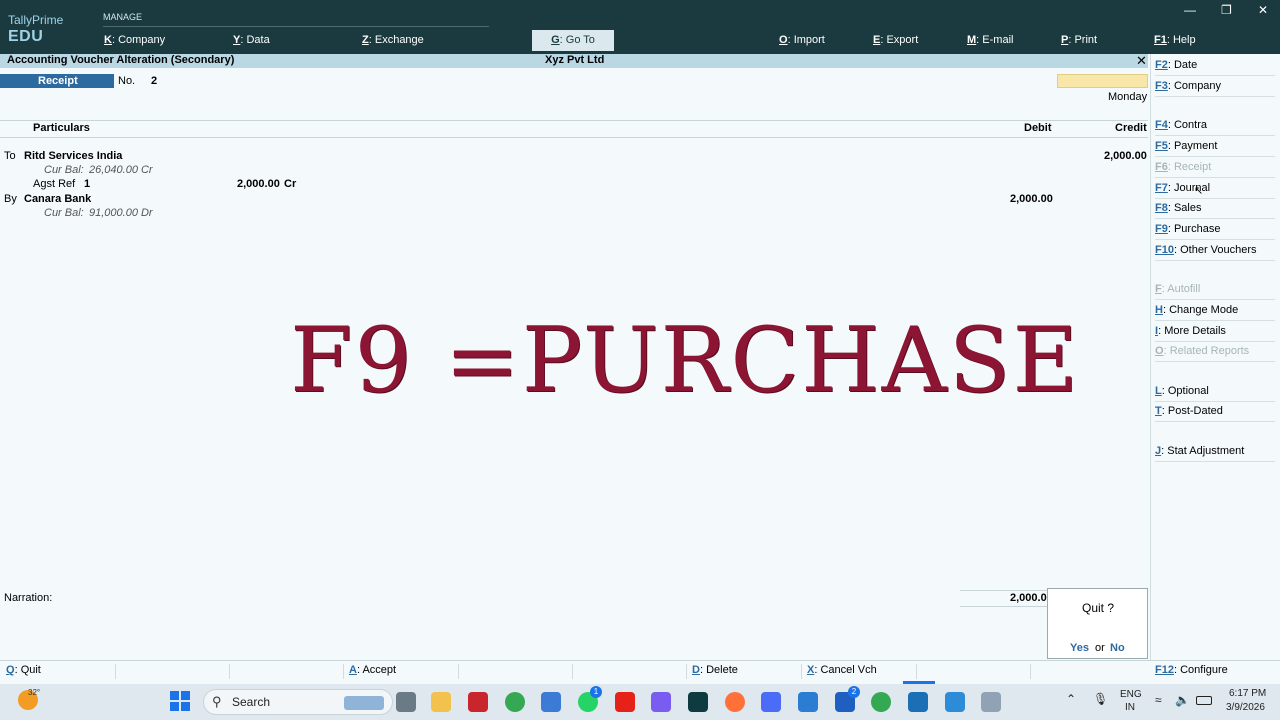 Image resolution: width=1280 pixels, height=720 pixels. Describe the element at coordinates (881, 702) in the screenshot. I see `chrome-profile-icon` at that location.